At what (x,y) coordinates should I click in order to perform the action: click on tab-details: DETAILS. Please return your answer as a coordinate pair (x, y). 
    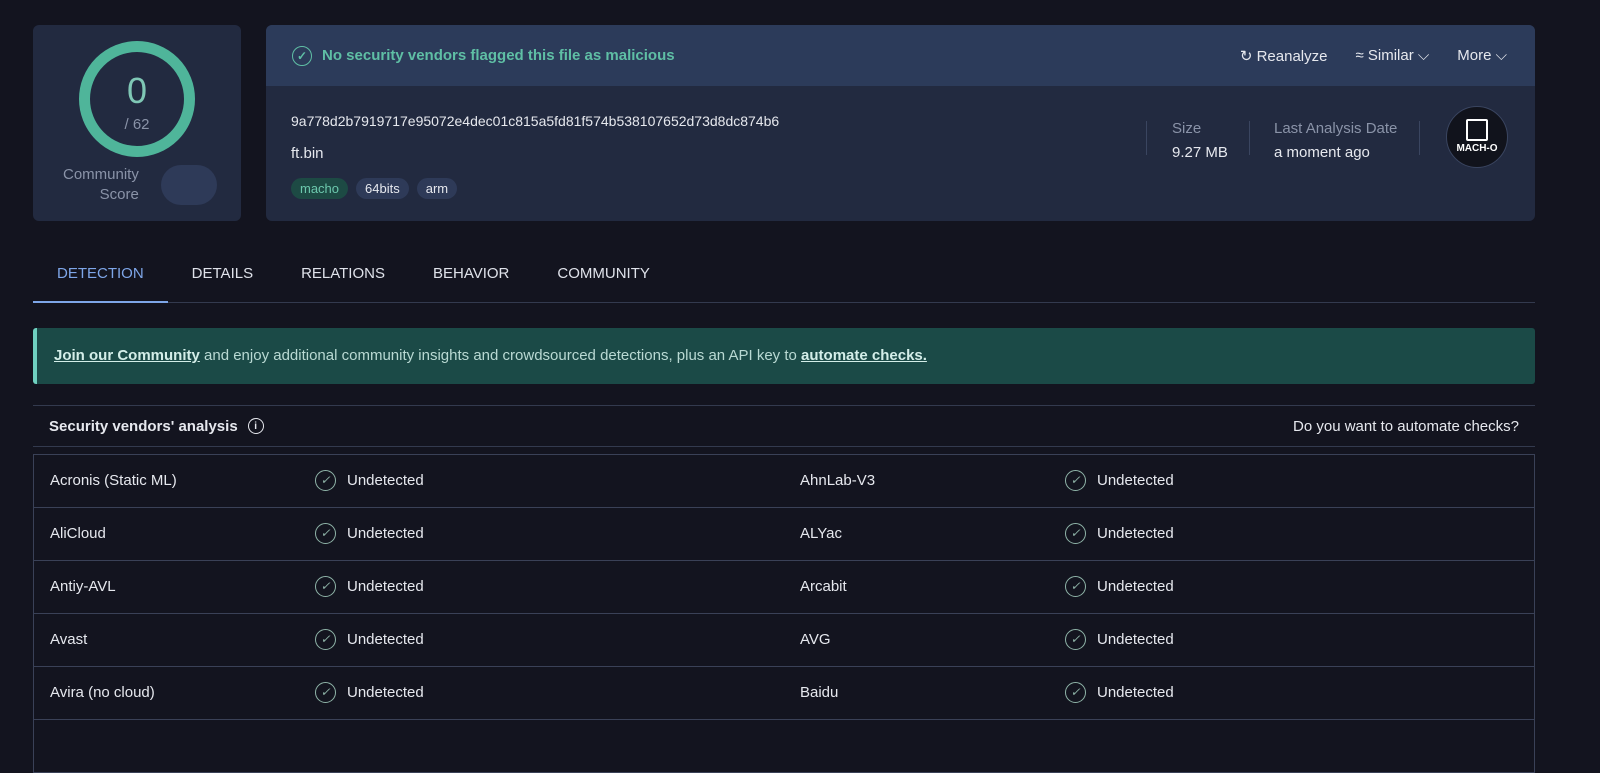
    Looking at the image, I should click on (222, 279).